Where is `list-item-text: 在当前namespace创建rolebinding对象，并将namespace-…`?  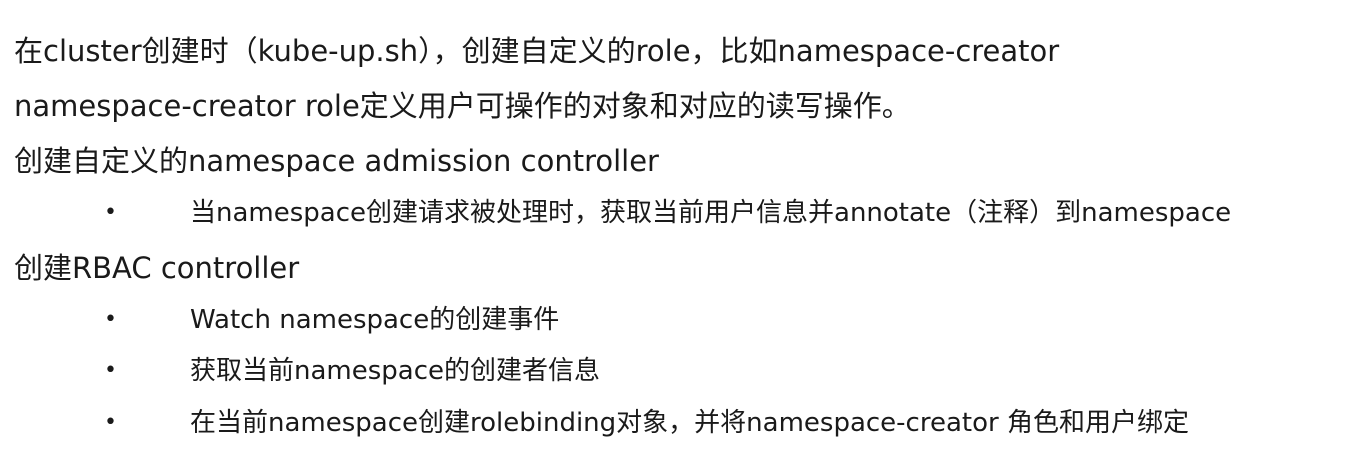
list-item-text: 在当前namespace创建rolebinding对象，并将namespace-… is located at coordinates (689, 423).